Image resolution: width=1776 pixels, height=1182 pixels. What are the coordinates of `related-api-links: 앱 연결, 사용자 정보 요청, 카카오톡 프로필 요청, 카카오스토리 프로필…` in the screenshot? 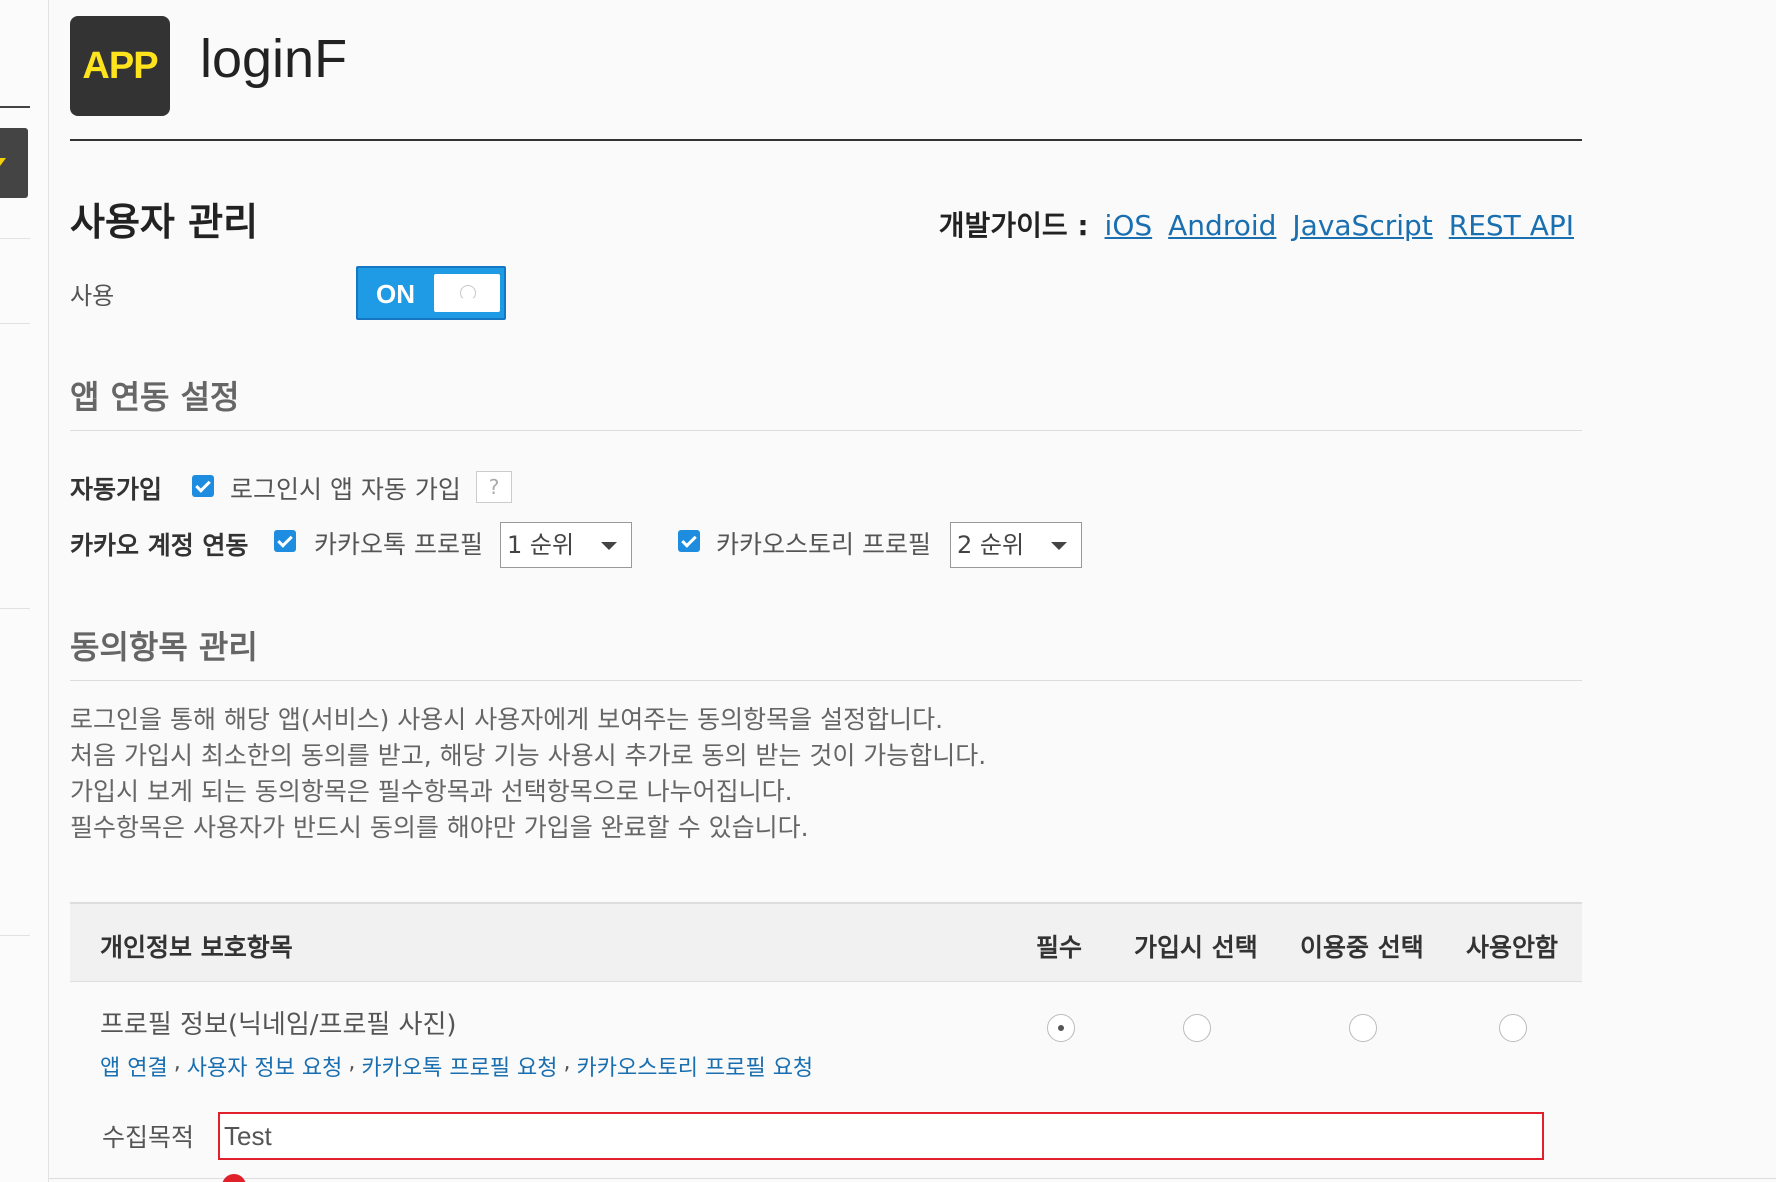 It's located at (456, 1066).